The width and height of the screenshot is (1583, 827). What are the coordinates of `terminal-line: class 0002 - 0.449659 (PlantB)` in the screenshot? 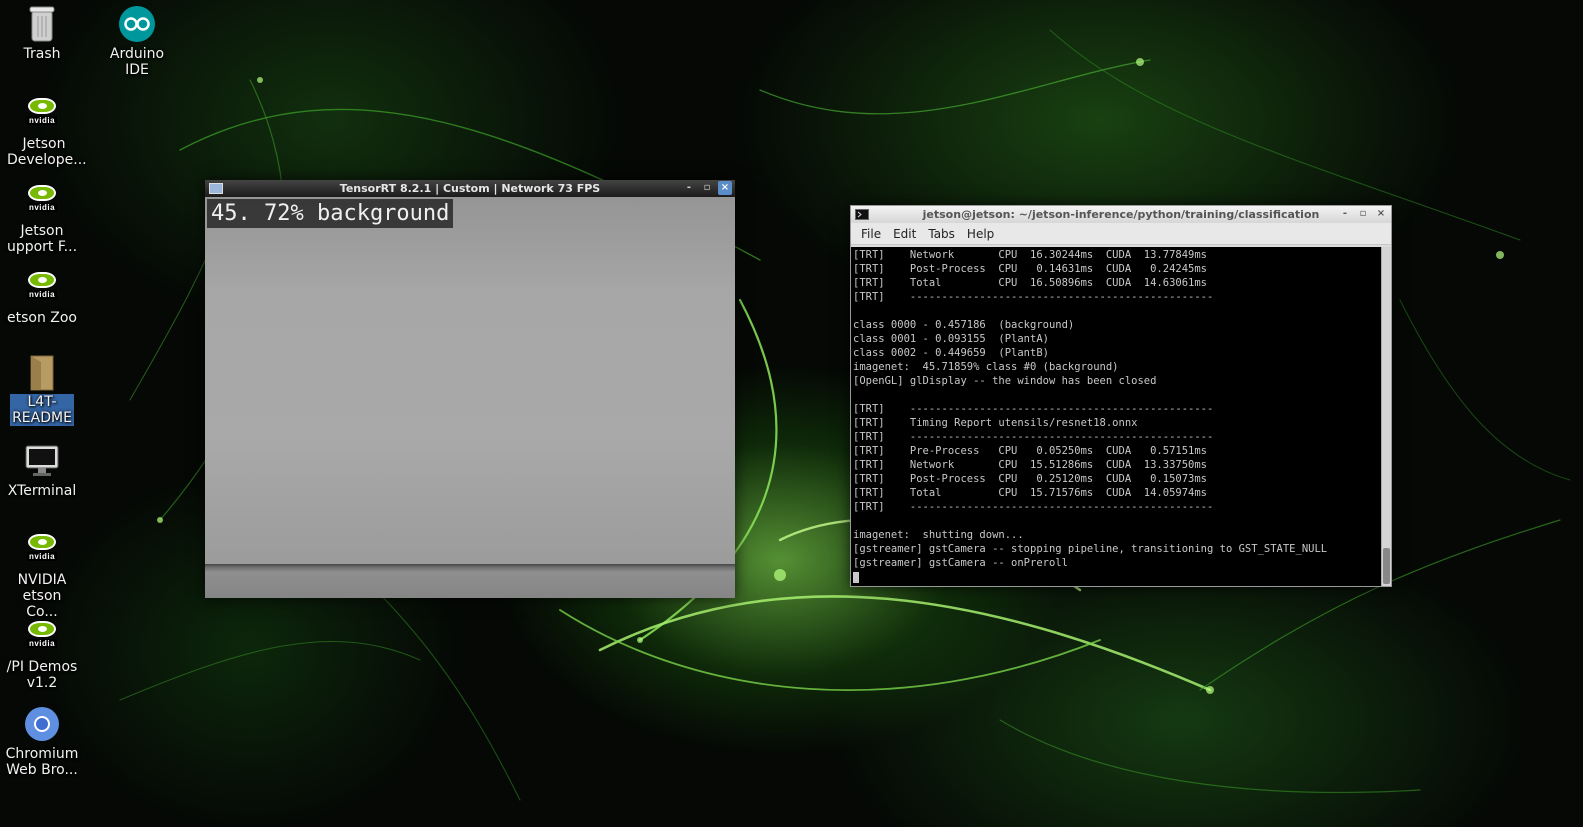 It's located at (951, 353).